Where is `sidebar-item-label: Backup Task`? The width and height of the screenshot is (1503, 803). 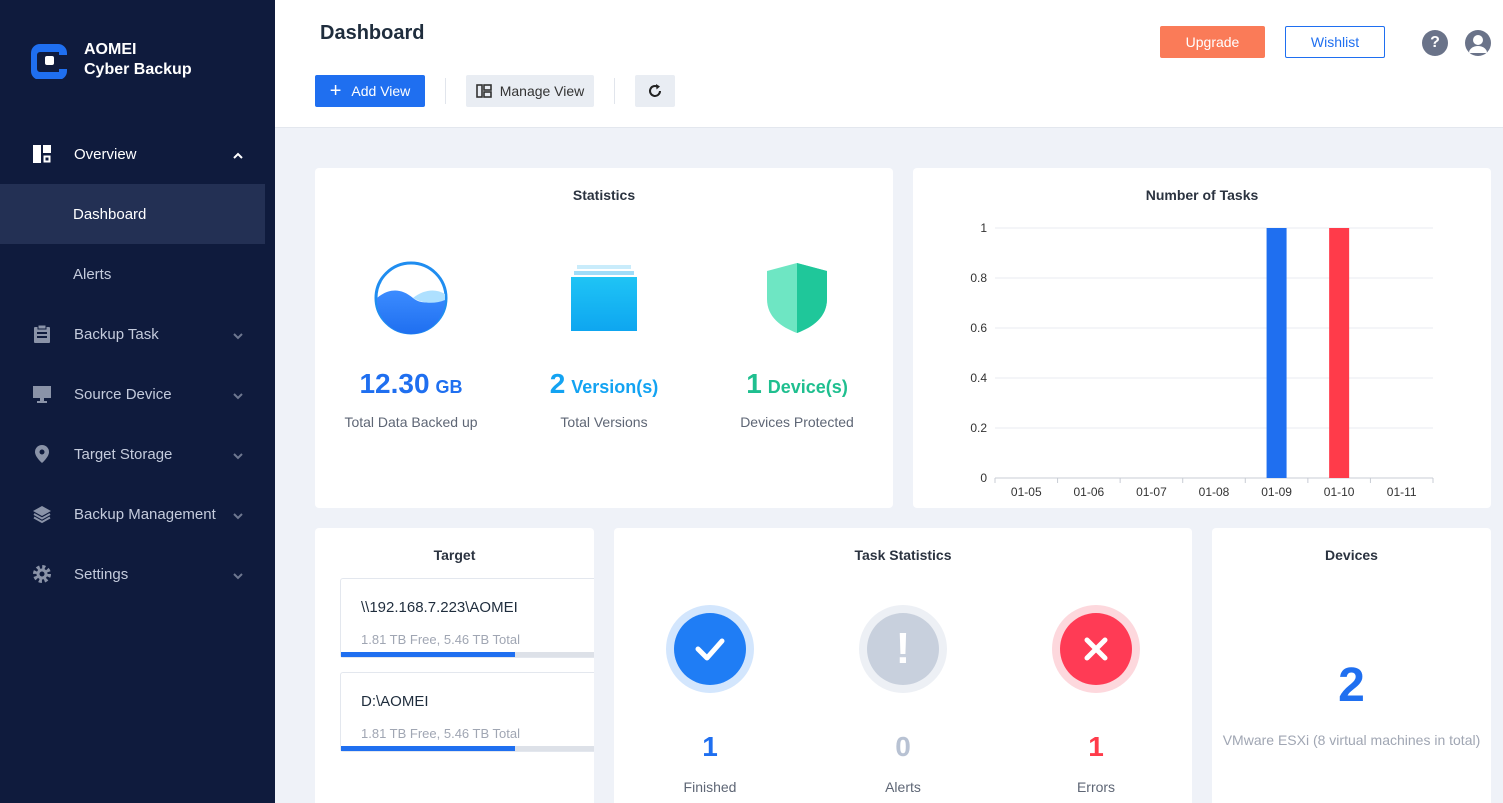 sidebar-item-label: Backup Task is located at coordinates (116, 334).